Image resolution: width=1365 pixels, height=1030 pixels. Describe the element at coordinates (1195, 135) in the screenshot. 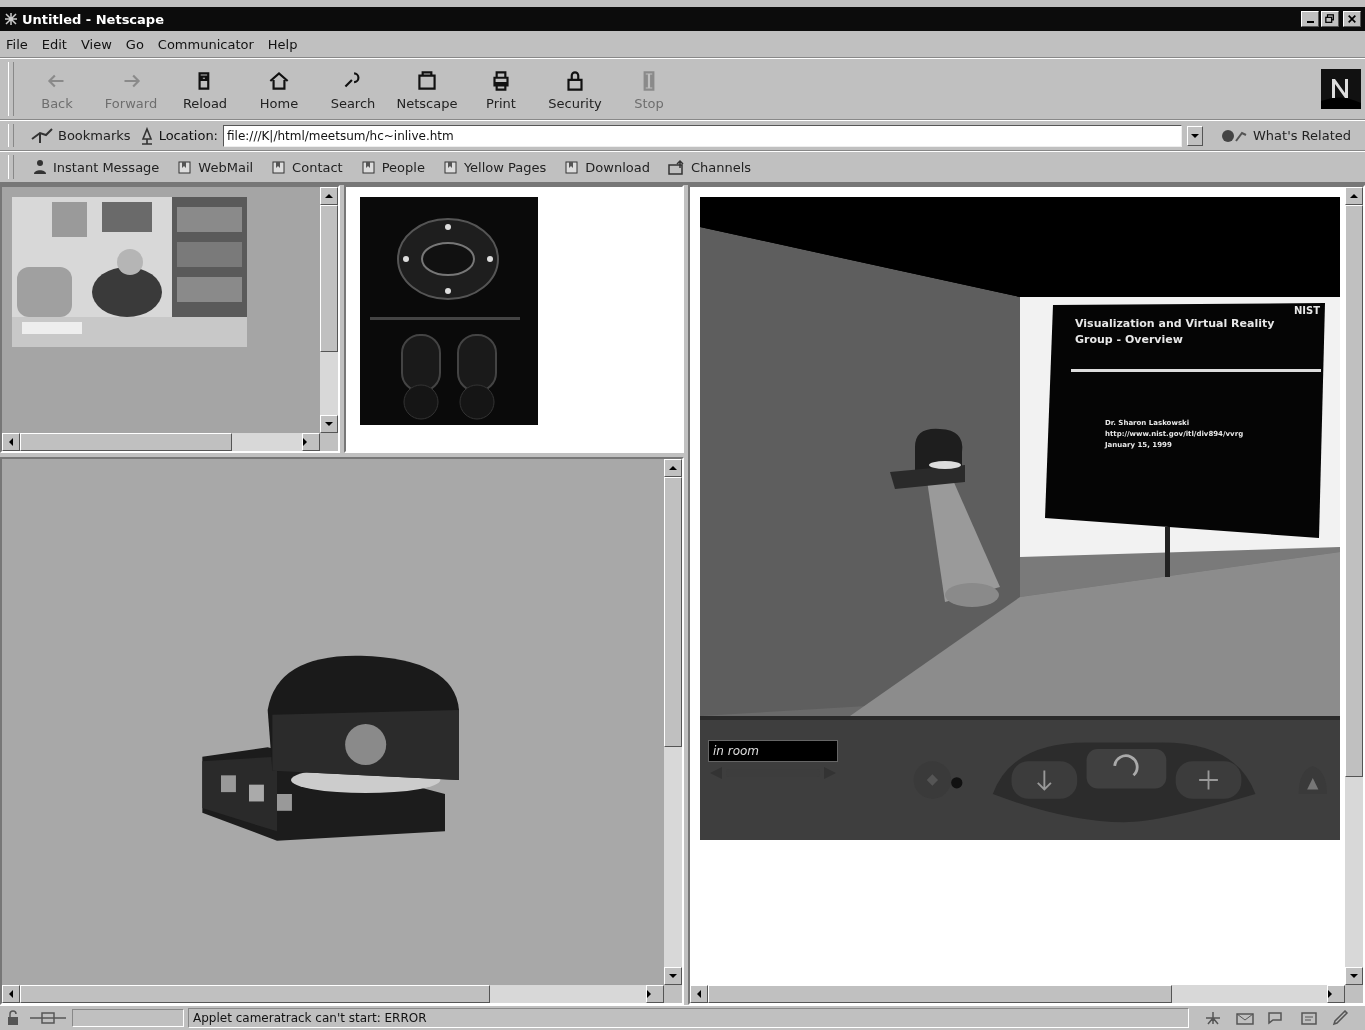

I see `dropdown-button` at that location.